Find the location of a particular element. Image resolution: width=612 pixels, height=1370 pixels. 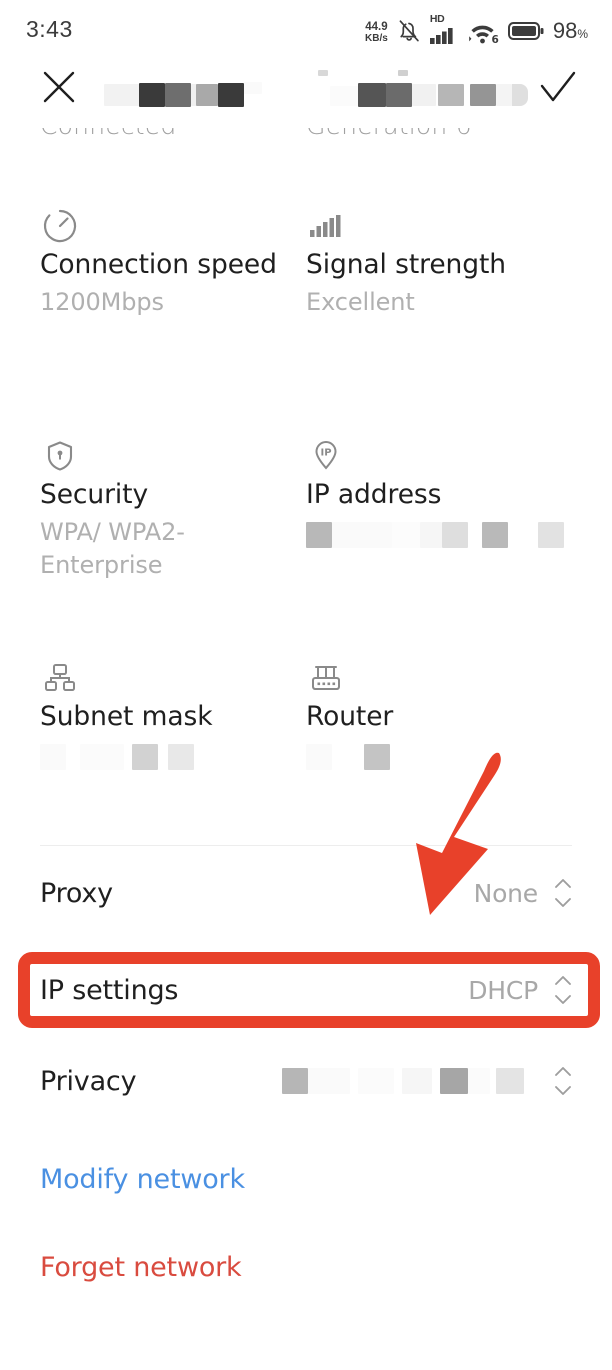

status-bar-indicators: 44.9 KB/s HD 6 98% is located at coordinates (476, 29).